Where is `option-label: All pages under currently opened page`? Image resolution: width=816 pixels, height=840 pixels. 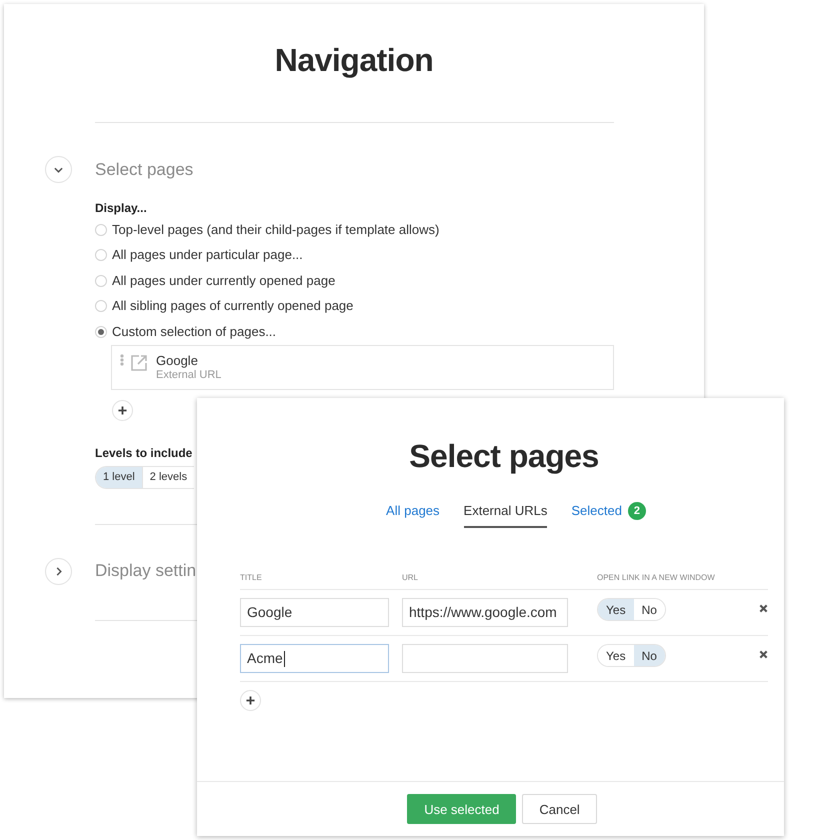
option-label: All pages under currently opened page is located at coordinates (224, 281).